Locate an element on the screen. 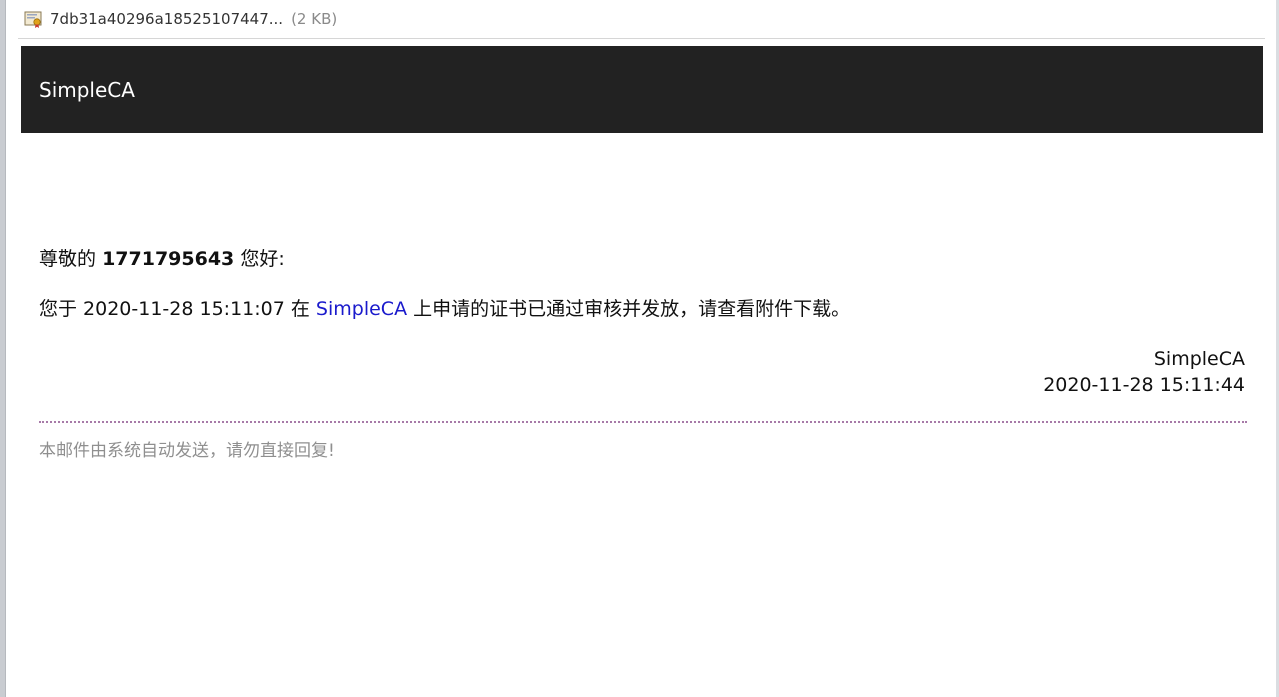 The height and width of the screenshot is (697, 1279). greeting-prefix: 尊敬的 is located at coordinates (68, 259).